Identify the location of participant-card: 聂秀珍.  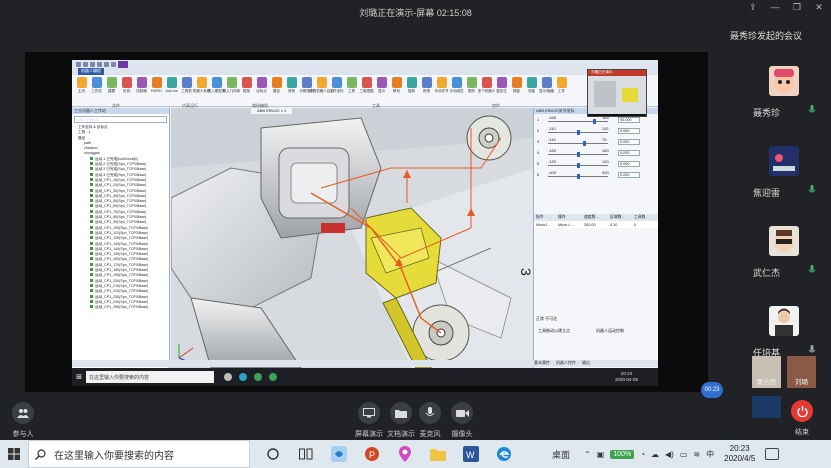
(780, 96).